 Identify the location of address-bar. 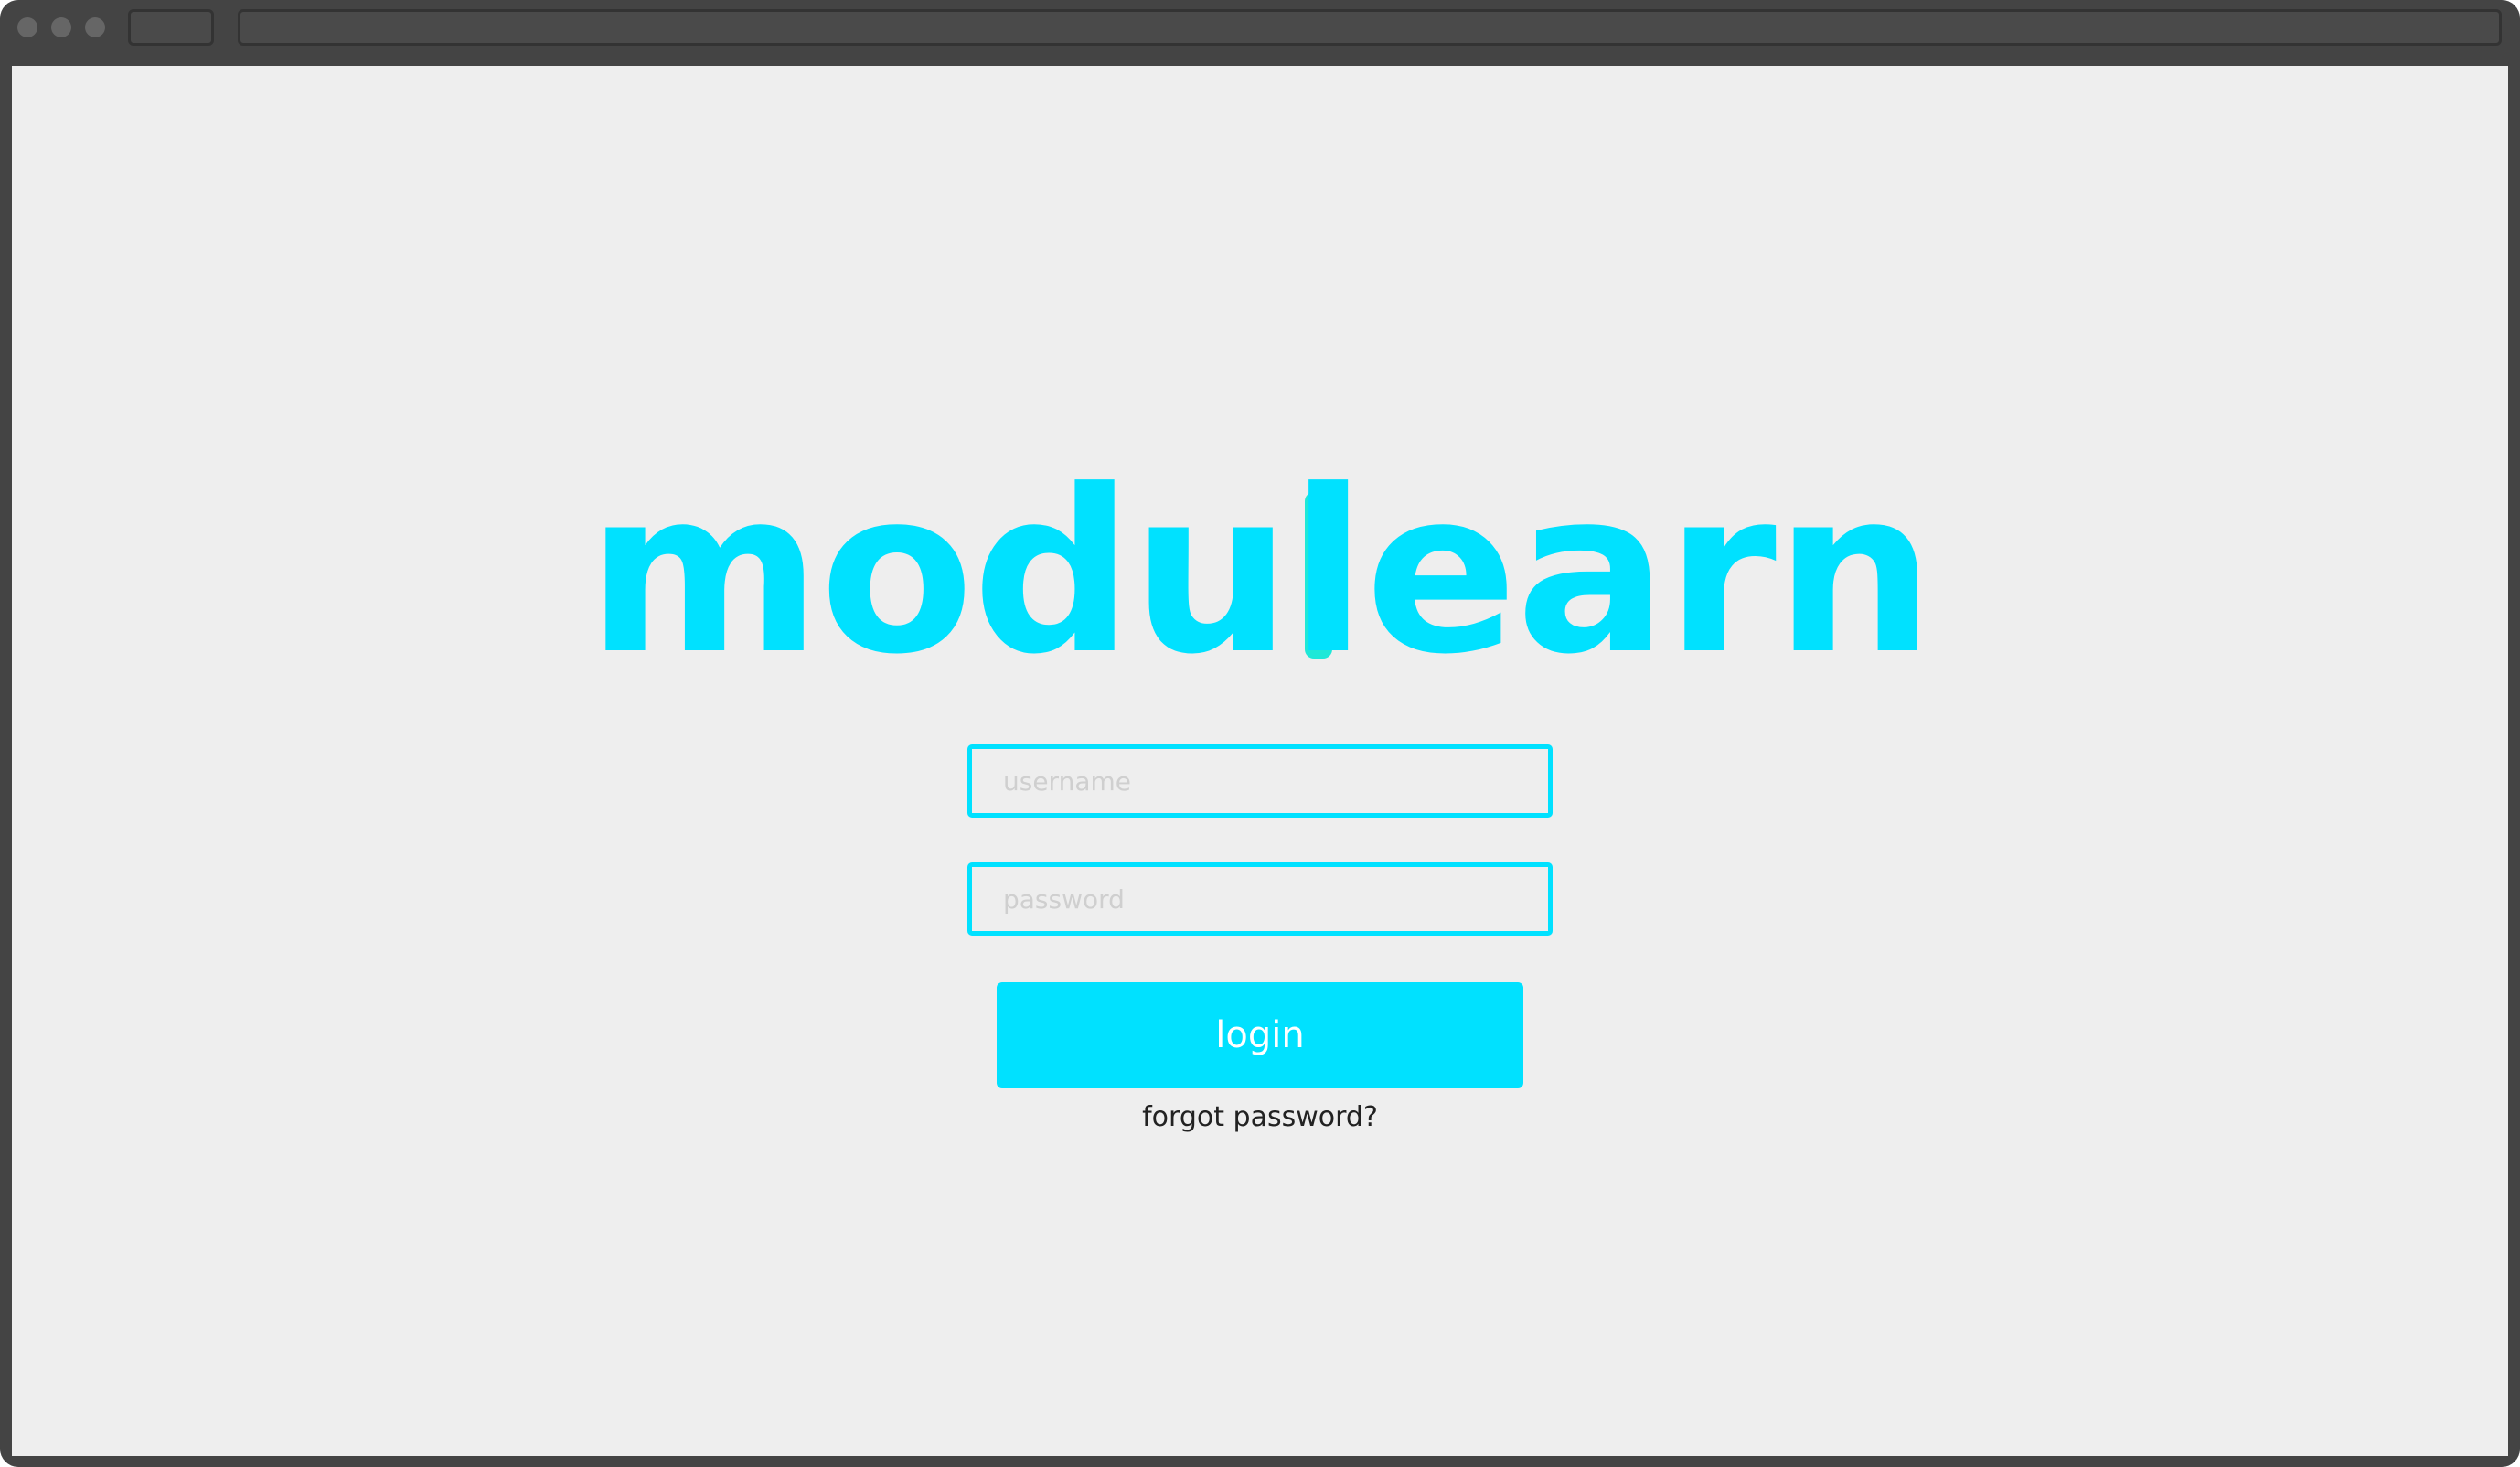
(1370, 27).